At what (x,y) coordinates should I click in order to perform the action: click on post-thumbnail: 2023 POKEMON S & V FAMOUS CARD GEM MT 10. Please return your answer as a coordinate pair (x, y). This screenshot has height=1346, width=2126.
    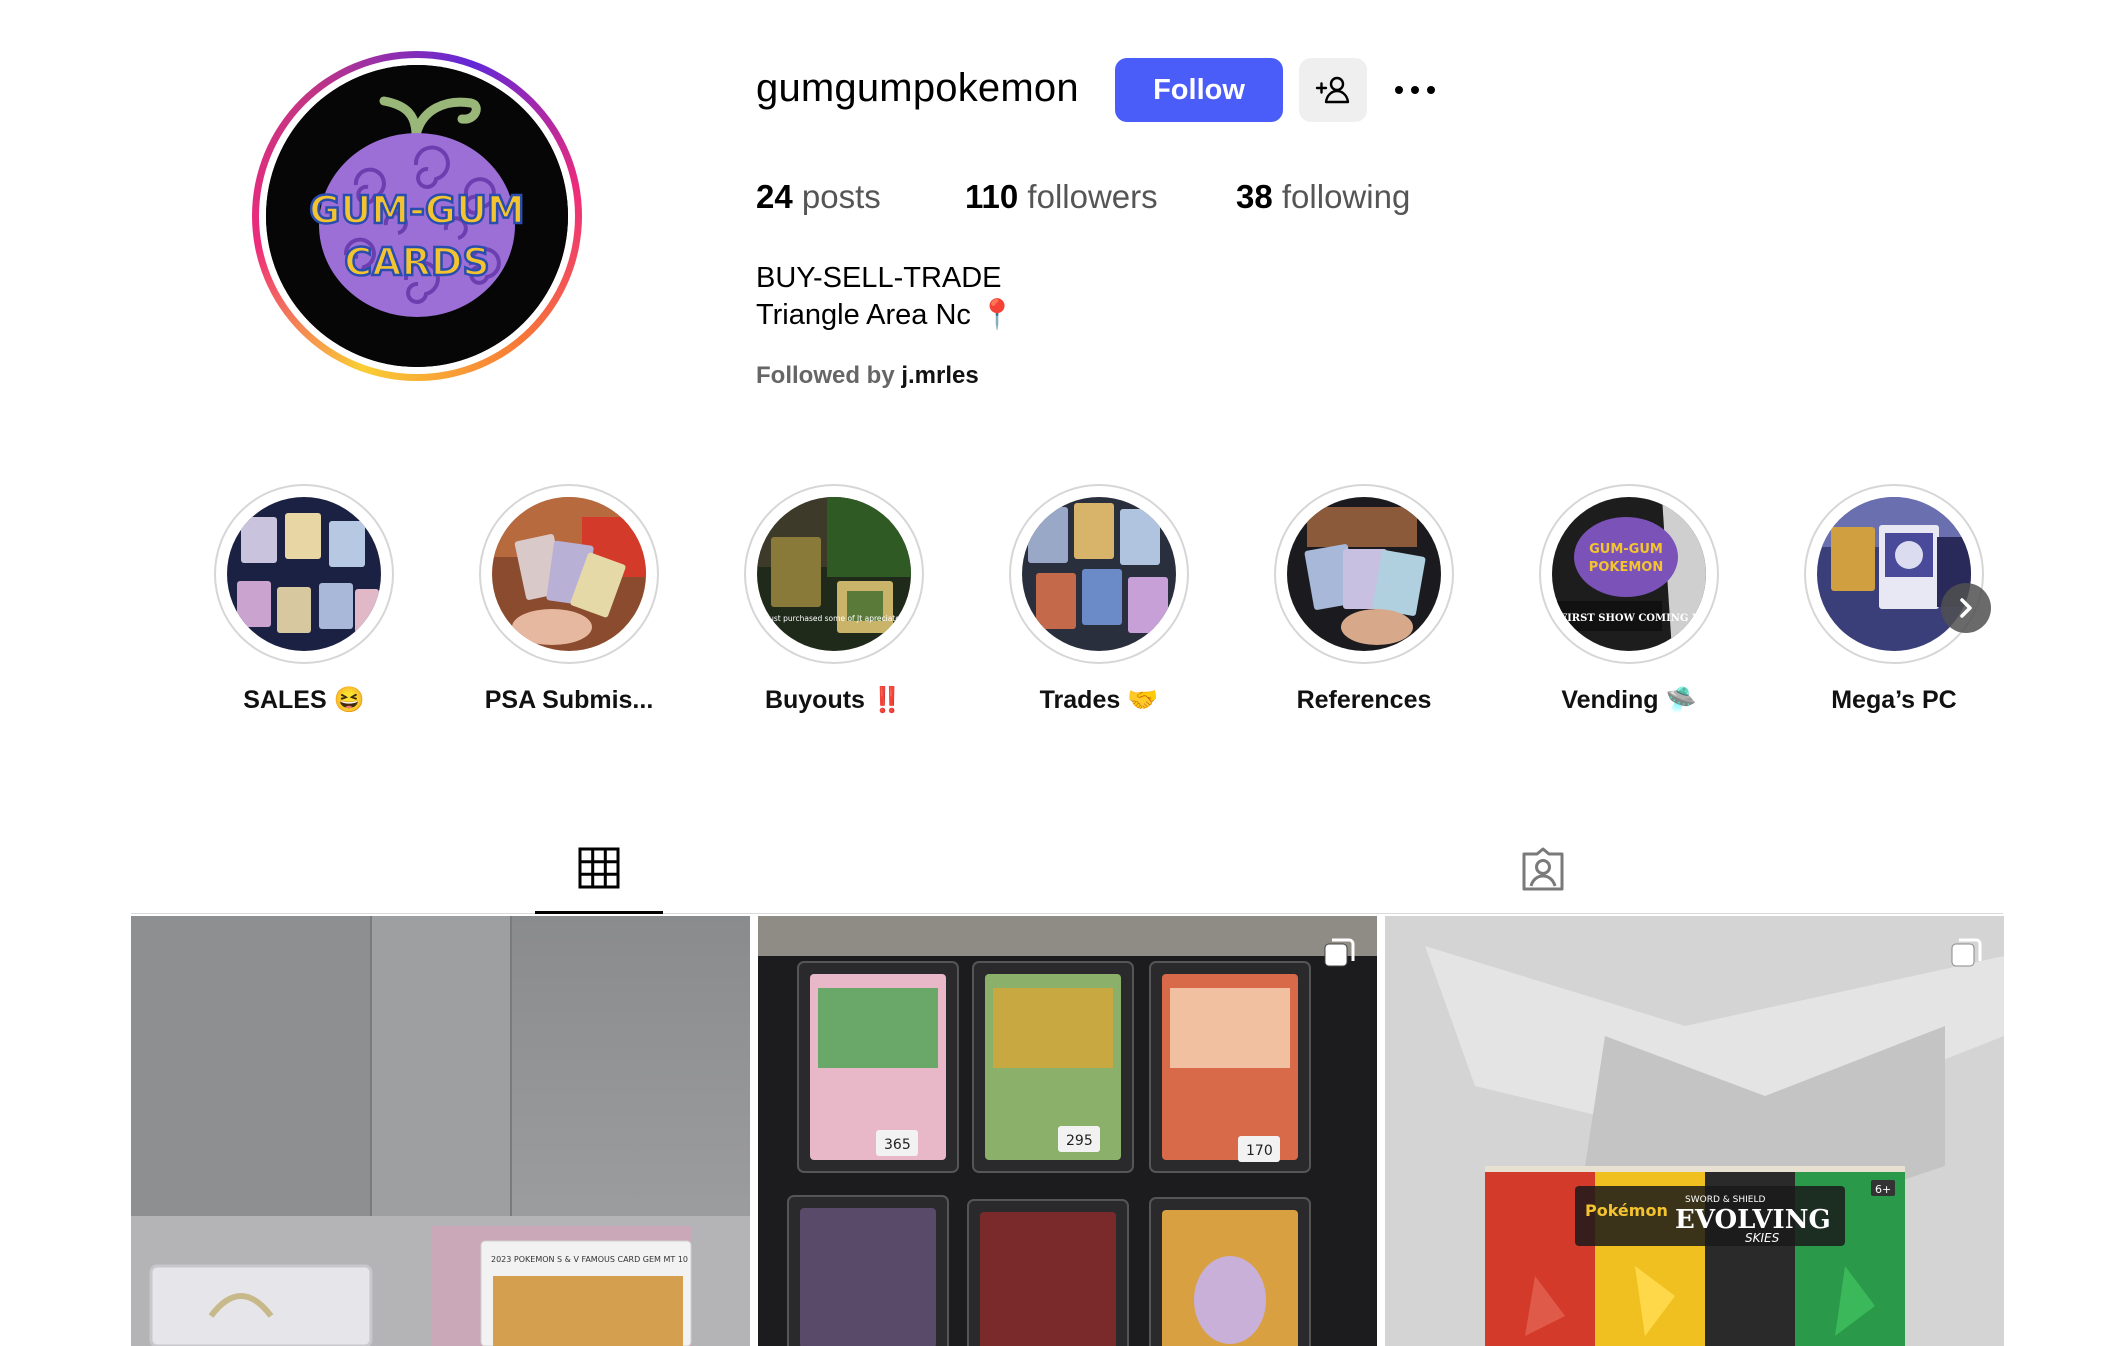
    Looking at the image, I should click on (440, 1131).